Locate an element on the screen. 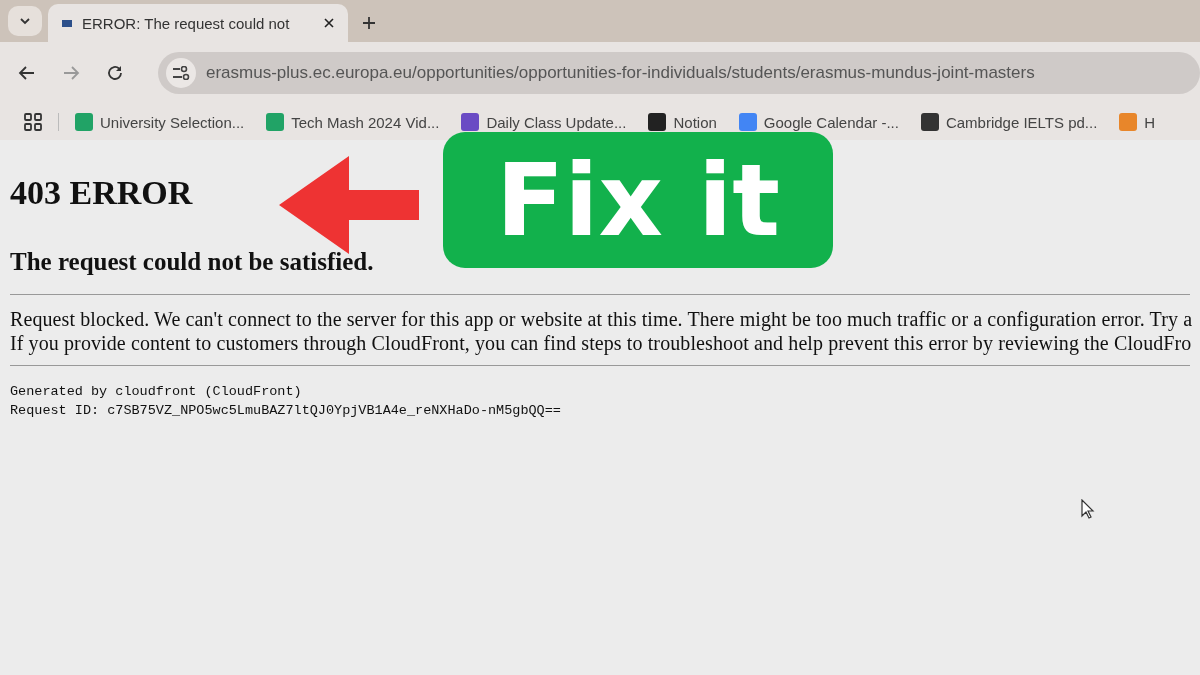 This screenshot has width=1200, height=675. fix-it-banner: Fix it is located at coordinates (638, 200).